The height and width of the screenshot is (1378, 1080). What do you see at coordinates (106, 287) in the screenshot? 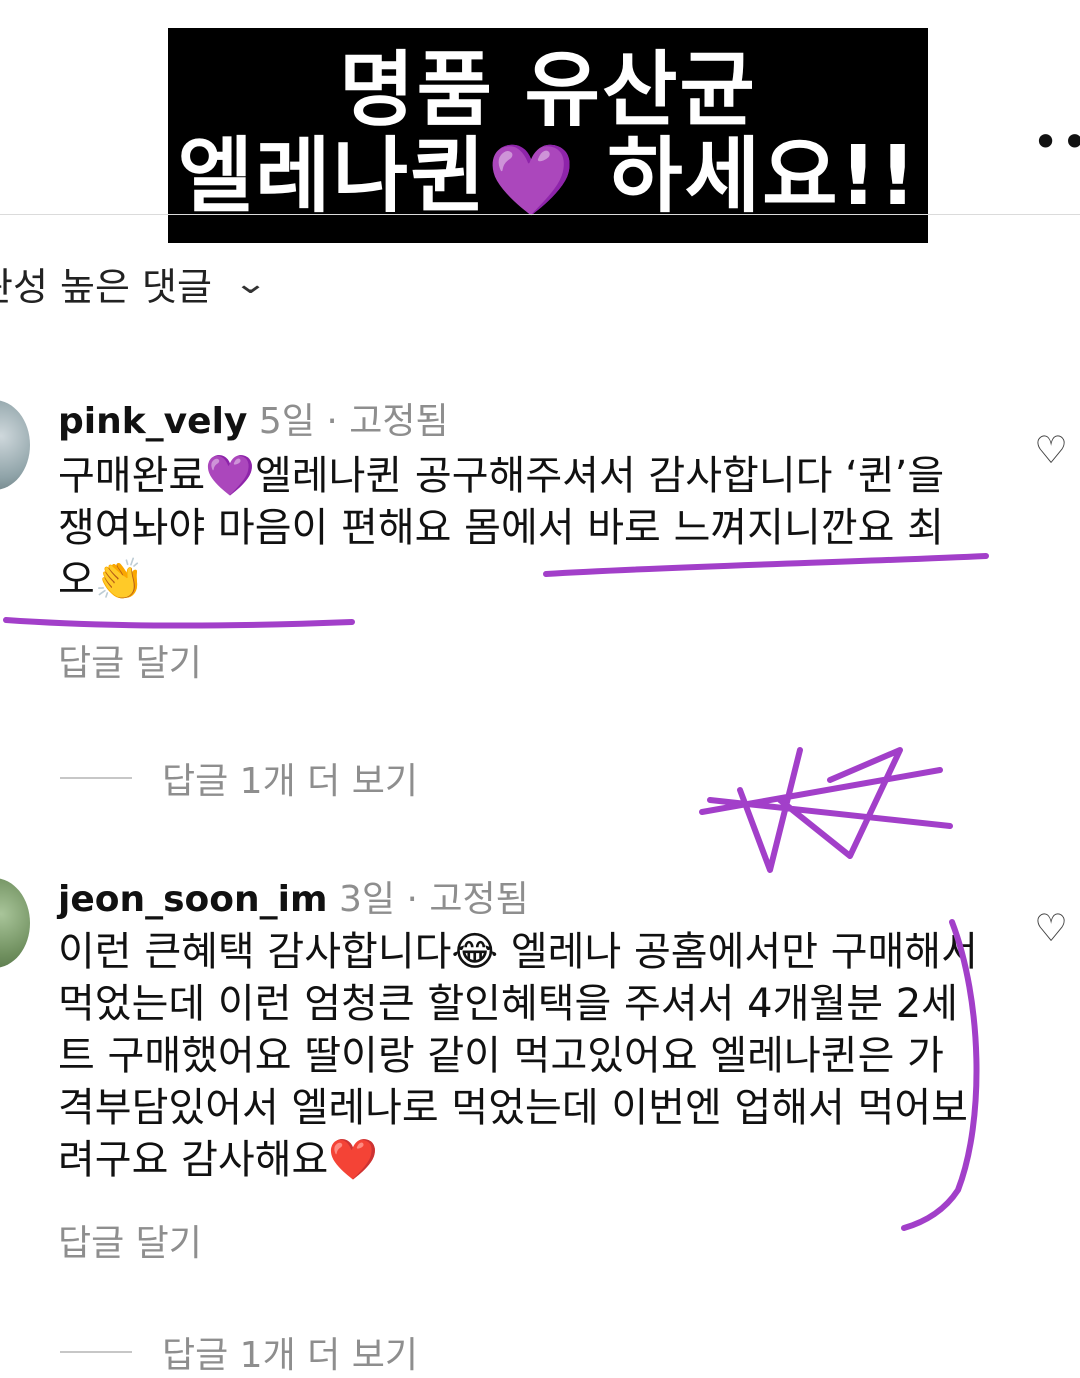
I see `sort-label: 관성 높은 댓글` at bounding box center [106, 287].